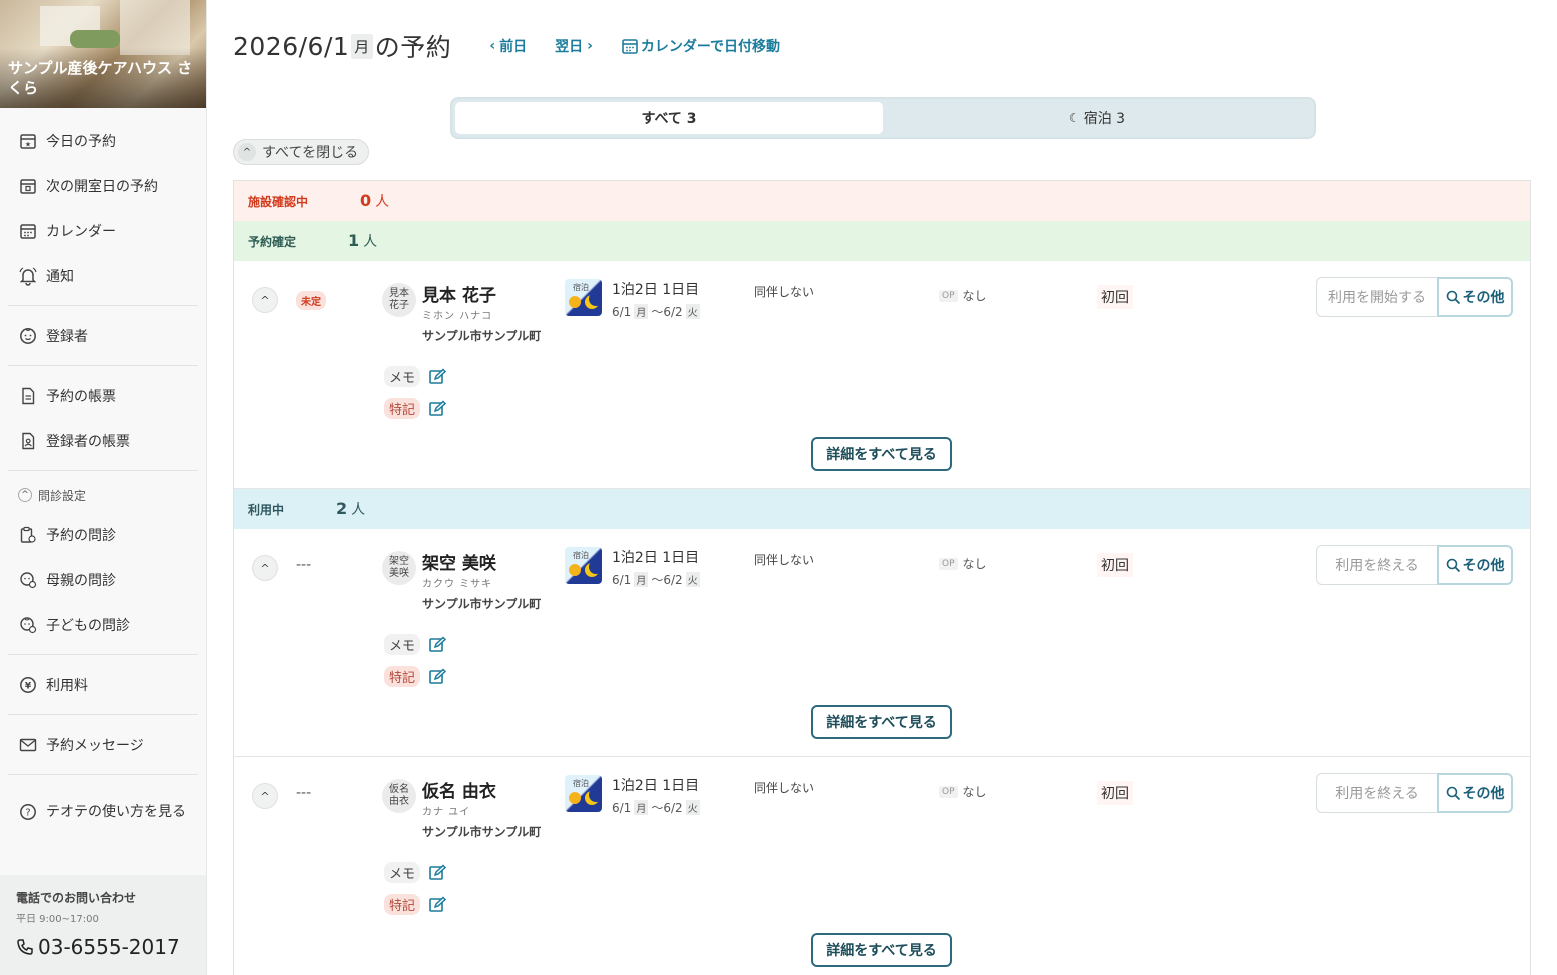 This screenshot has height=975, width=1557. I want to click on contact-phone: 03-6555-2017, so click(103, 947).